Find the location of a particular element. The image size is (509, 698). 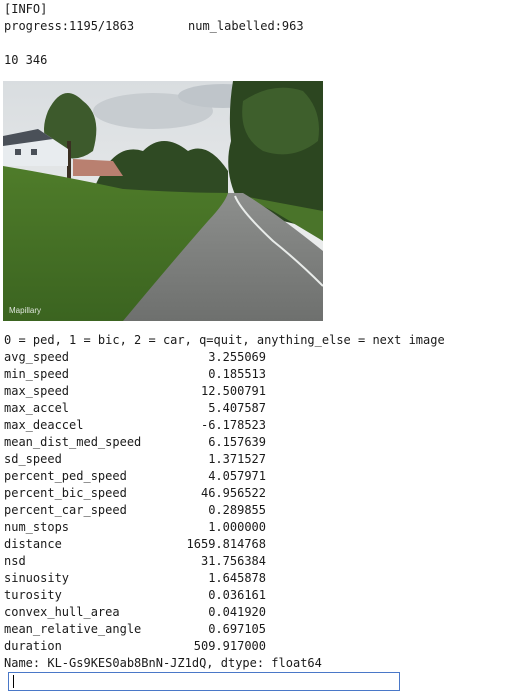

stat-value: 0.697105 is located at coordinates (237, 629).